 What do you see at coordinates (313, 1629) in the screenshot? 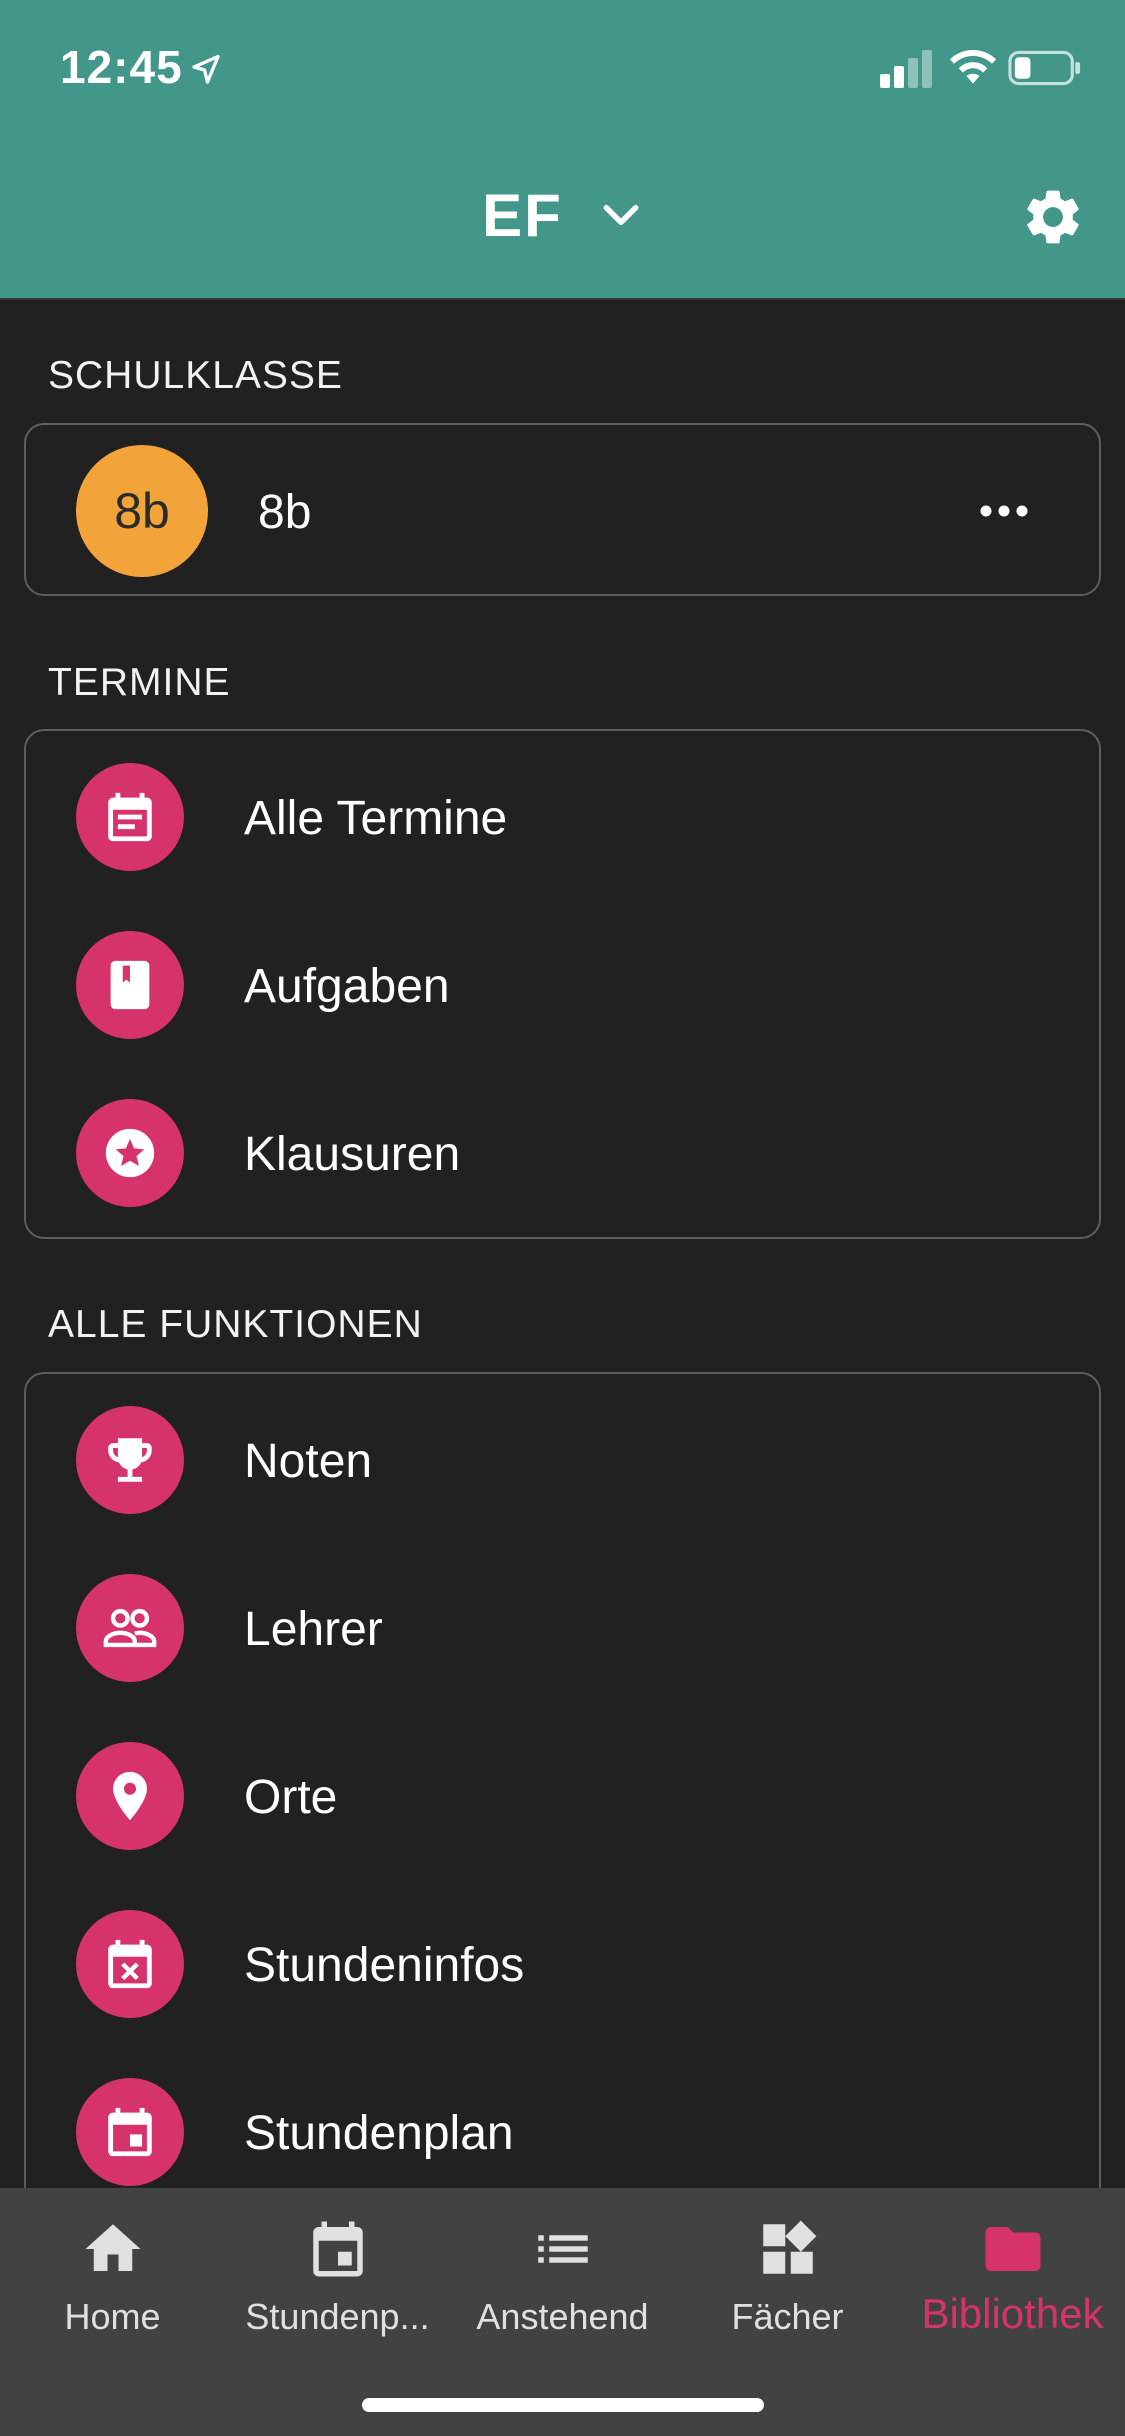
I see `list-item-label: Lehrer` at bounding box center [313, 1629].